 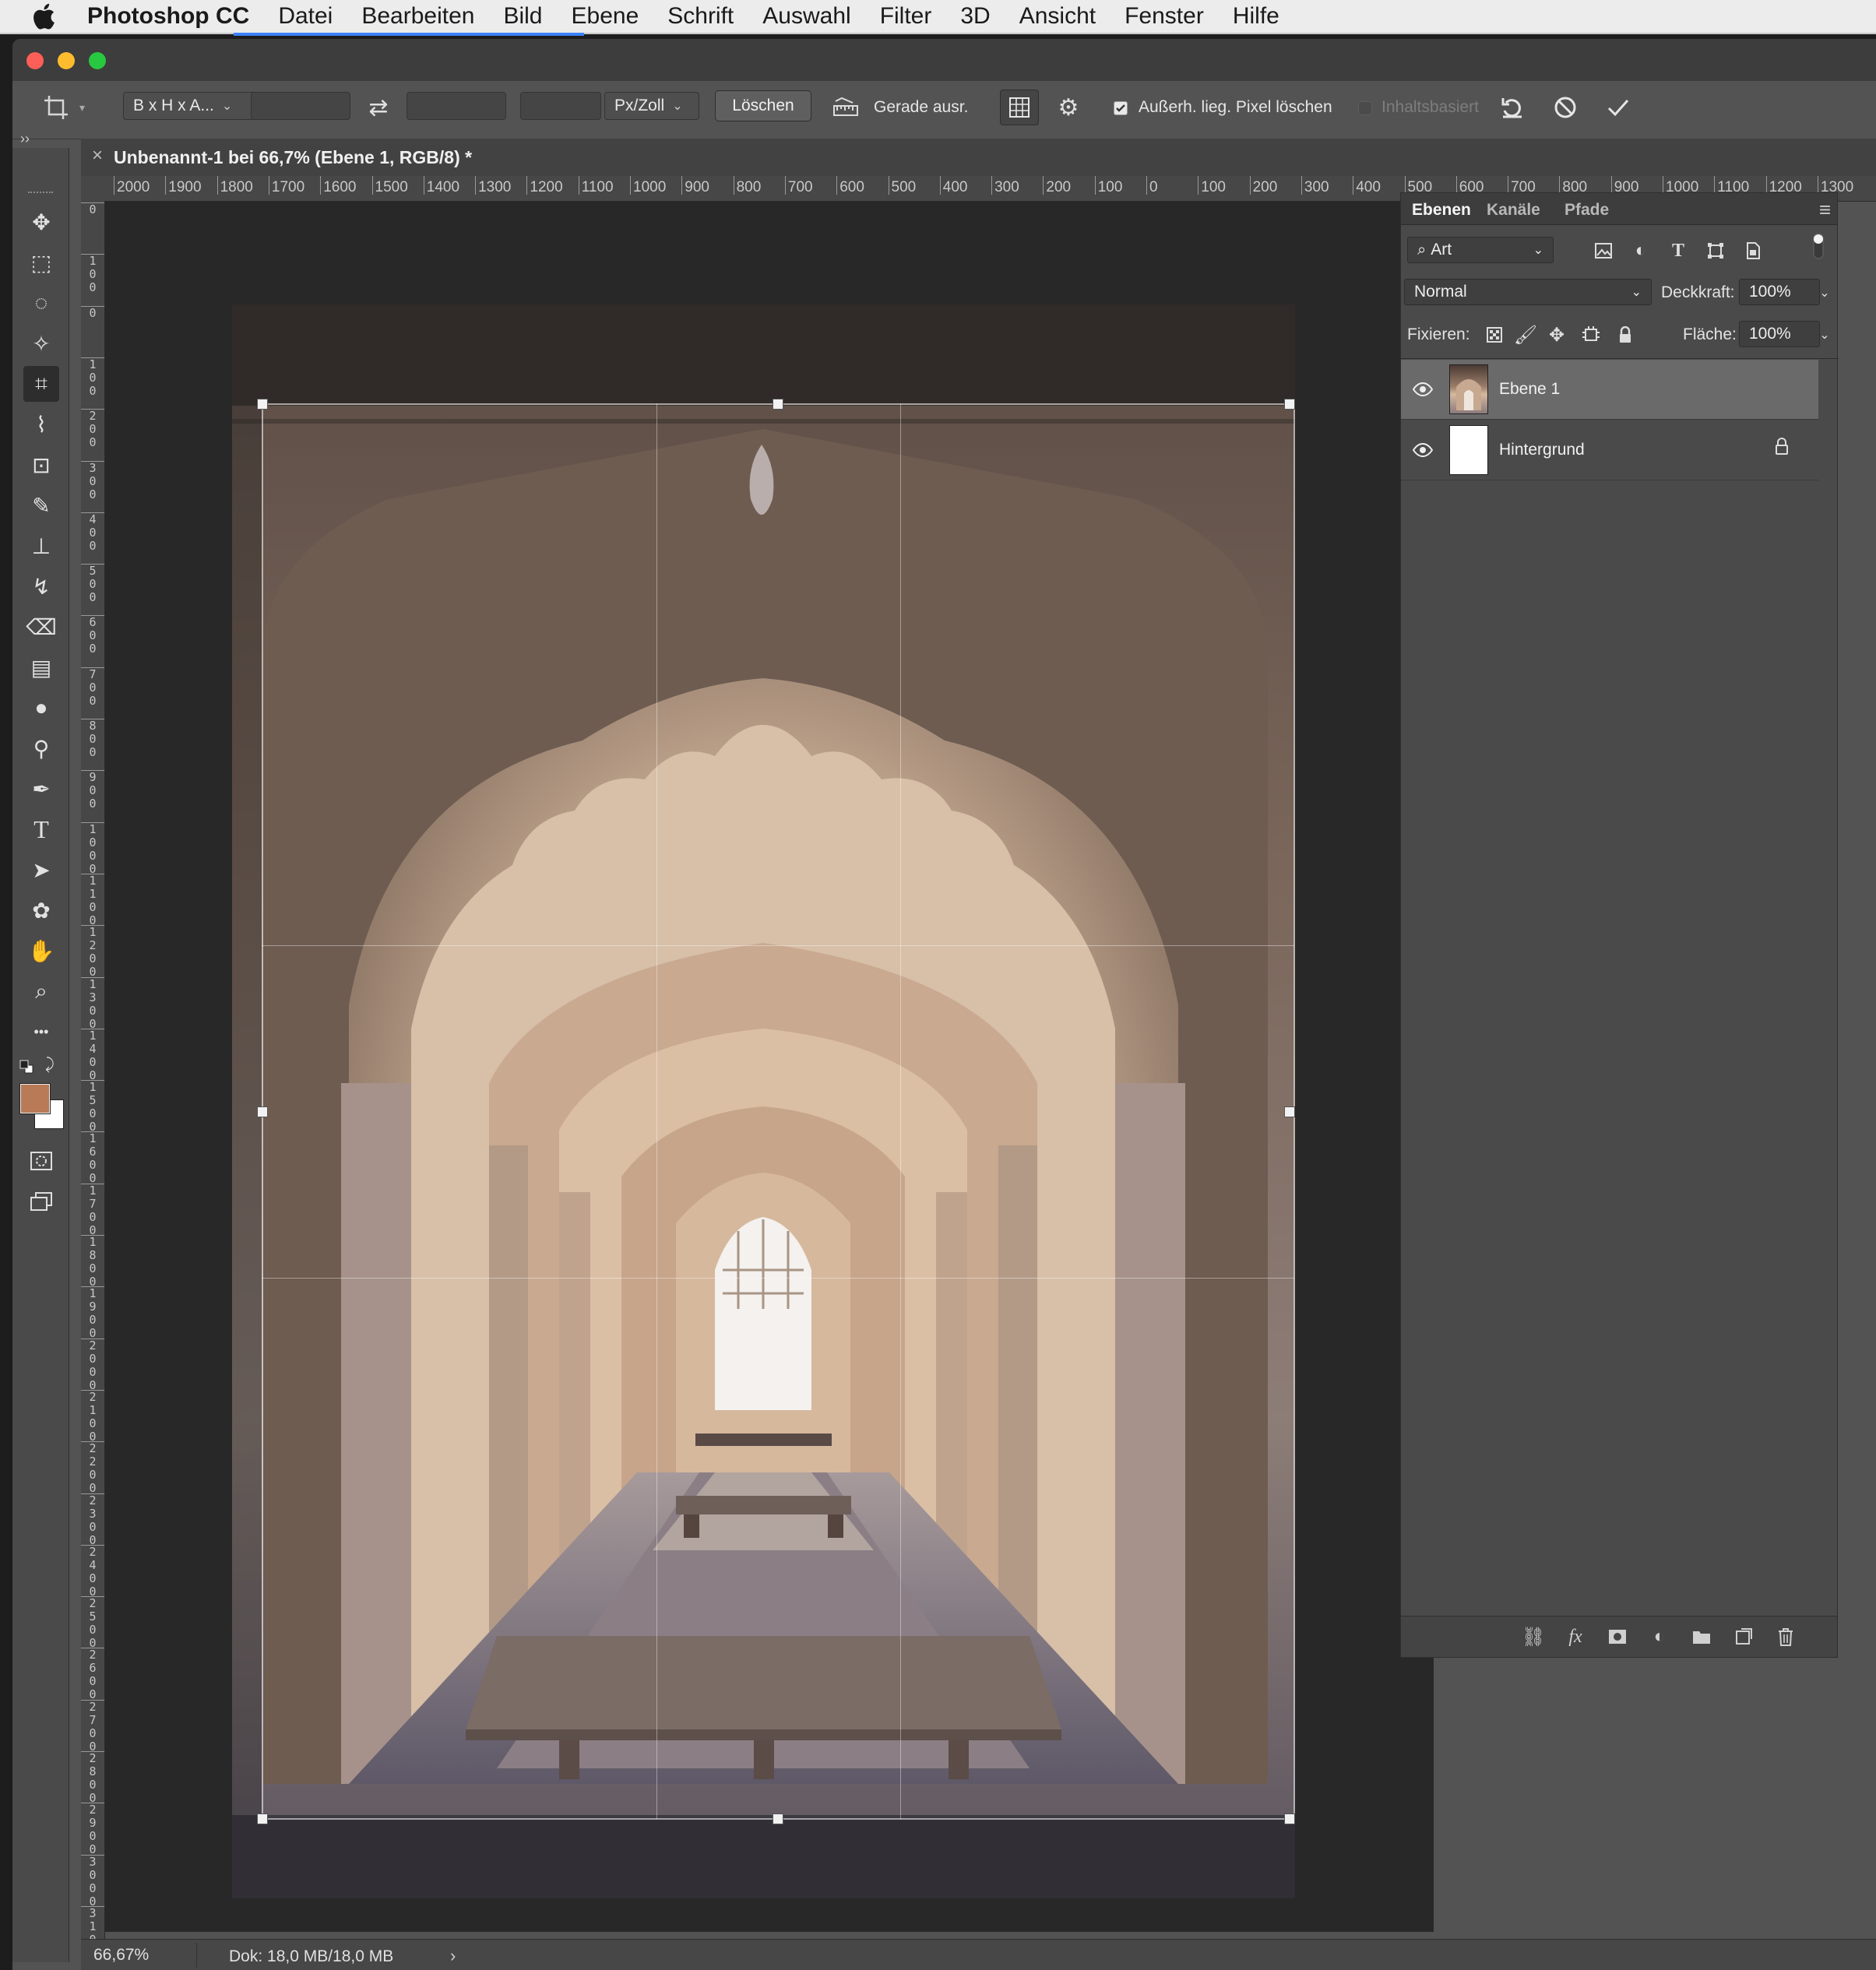 I want to click on trash-delete-layer-icon, so click(x=1785, y=1636).